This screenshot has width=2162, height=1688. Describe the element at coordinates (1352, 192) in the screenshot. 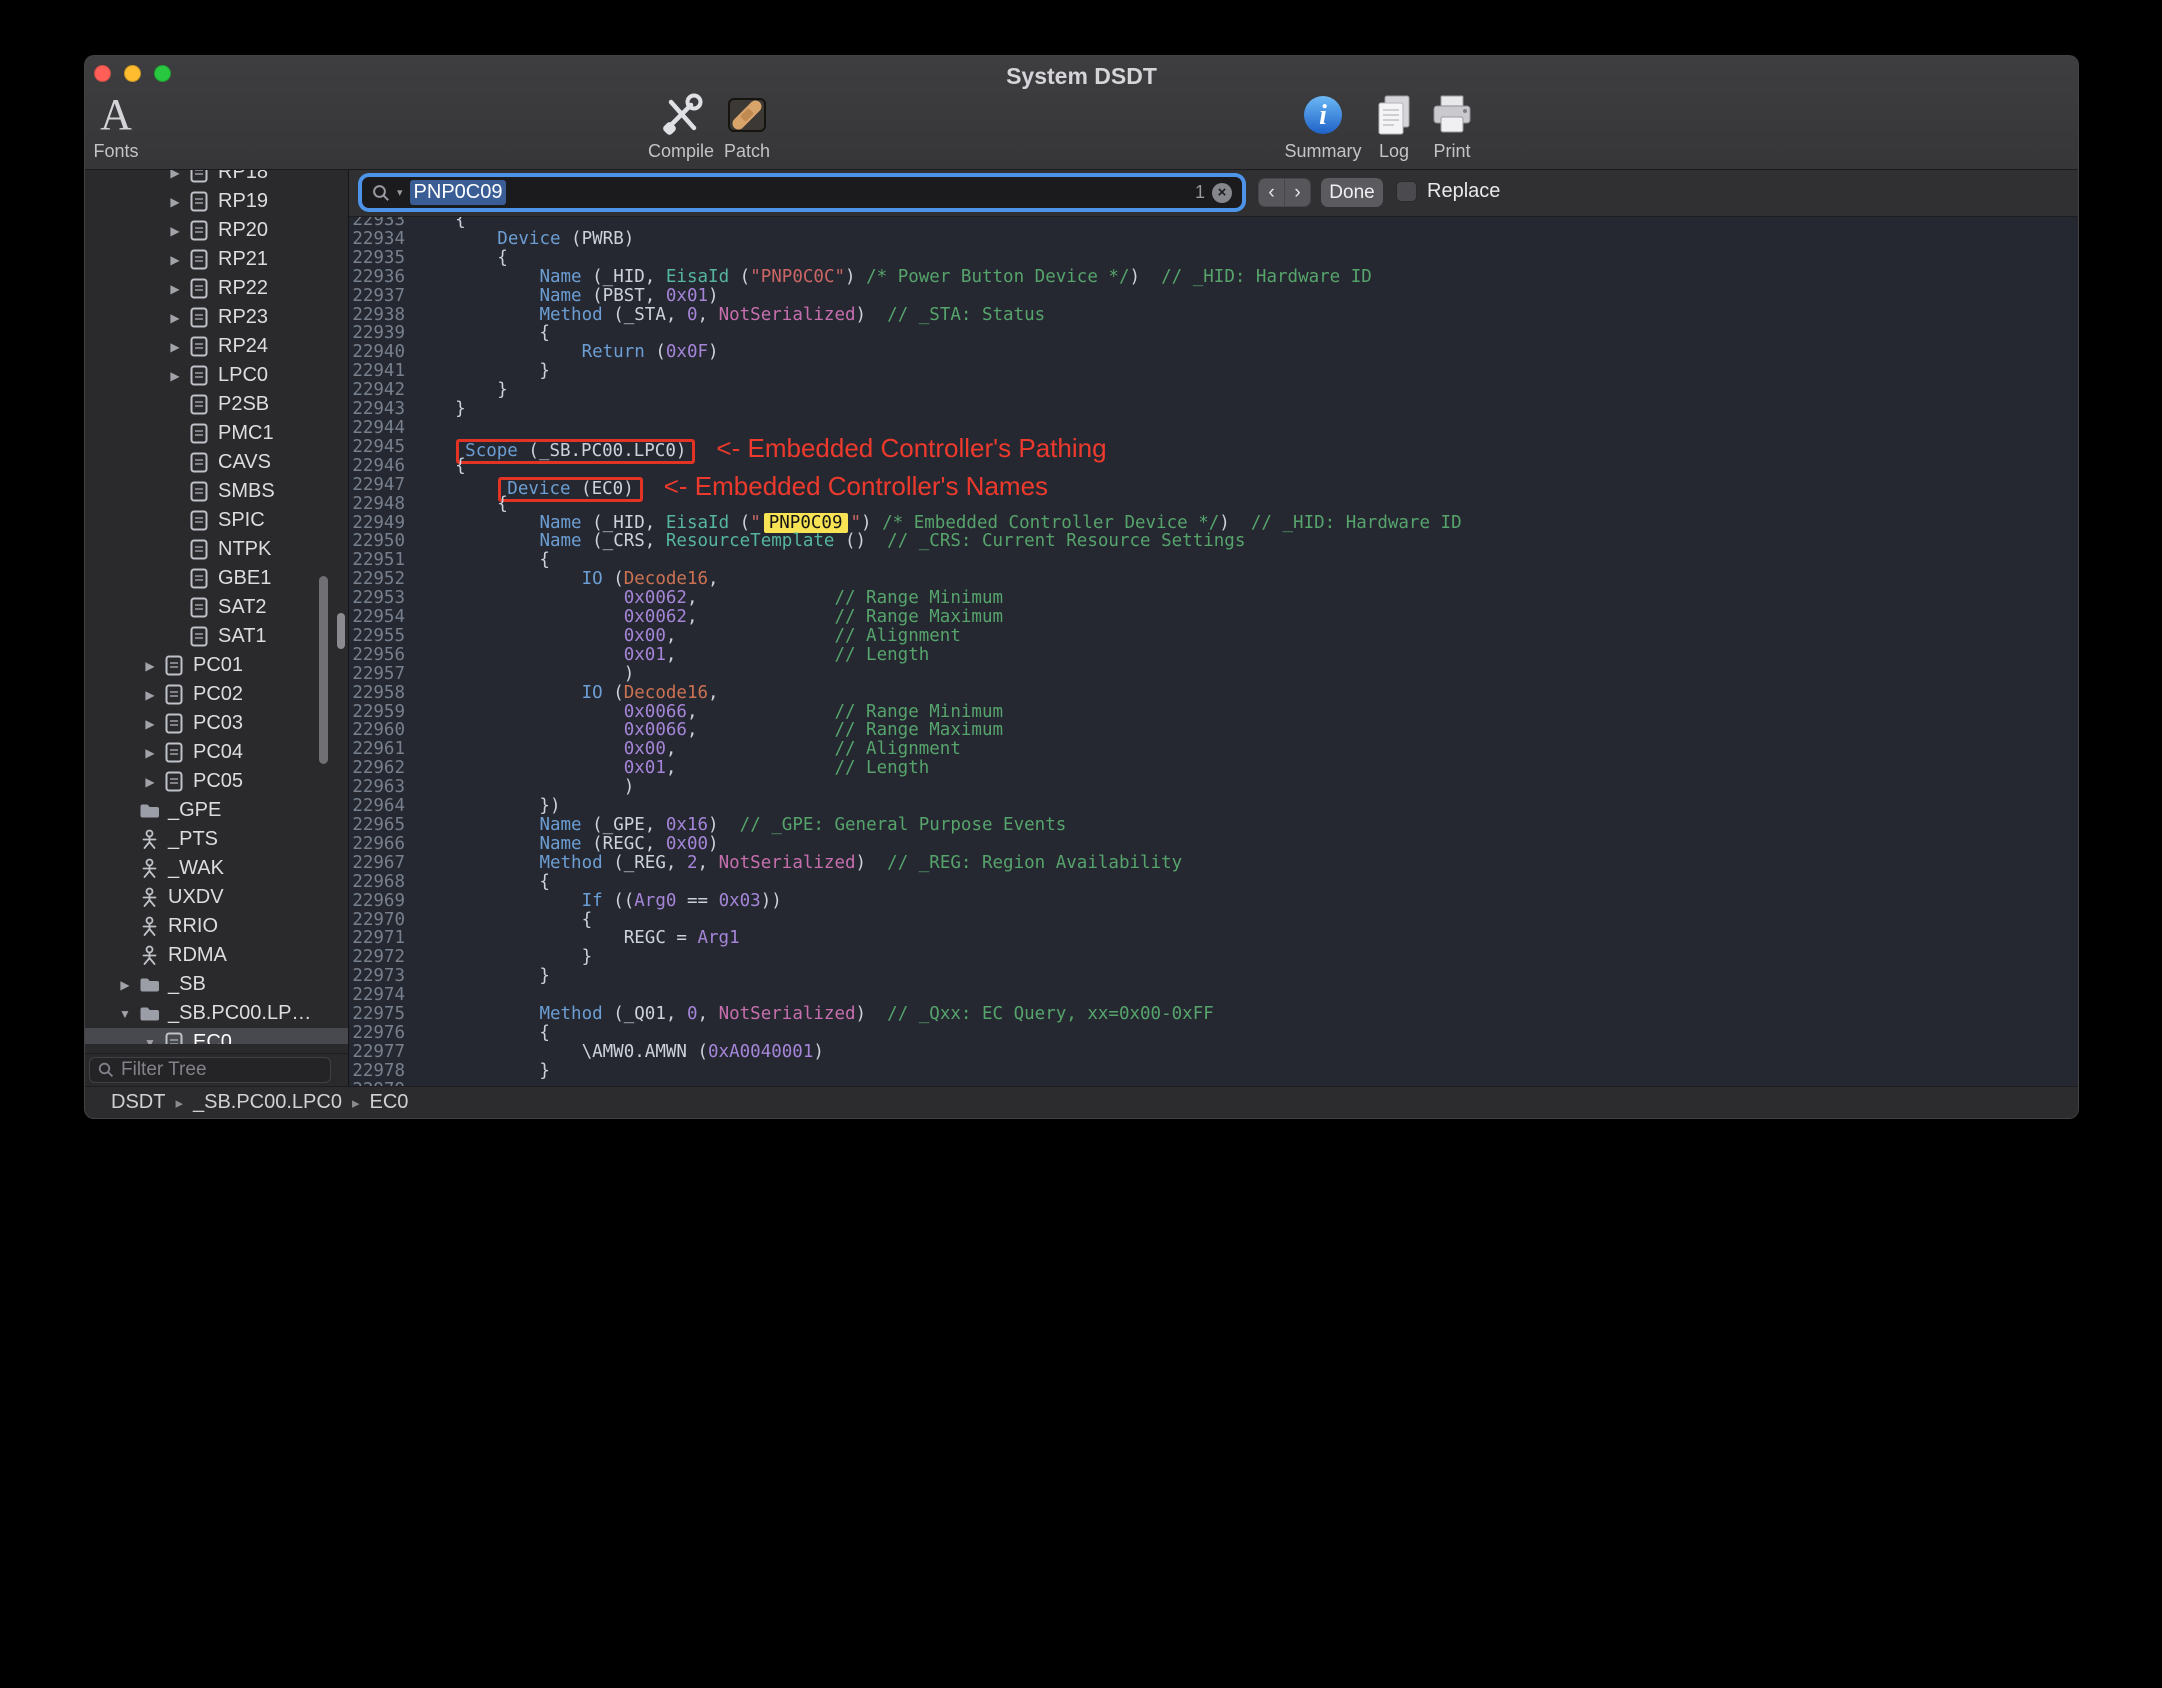

I see `done-button: Done` at that location.